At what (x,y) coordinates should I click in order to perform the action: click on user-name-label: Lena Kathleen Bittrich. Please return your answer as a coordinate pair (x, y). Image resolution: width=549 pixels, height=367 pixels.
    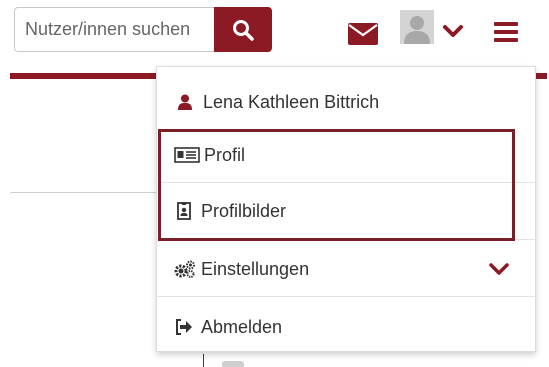
    Looking at the image, I should click on (291, 101).